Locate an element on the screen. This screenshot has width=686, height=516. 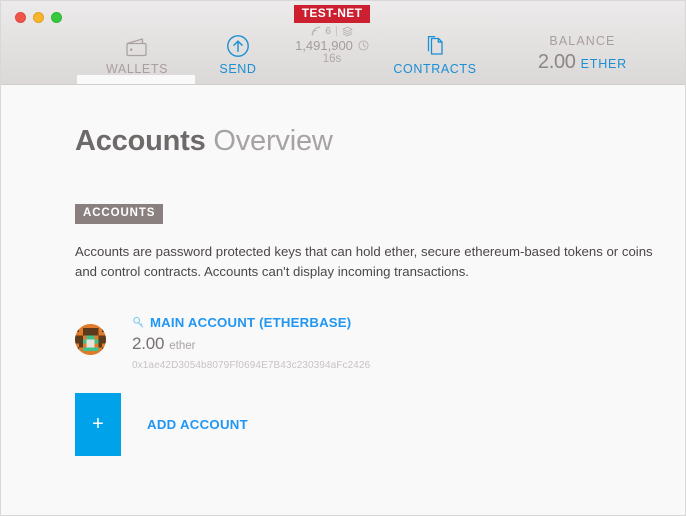
key-icon is located at coordinates (138, 322).